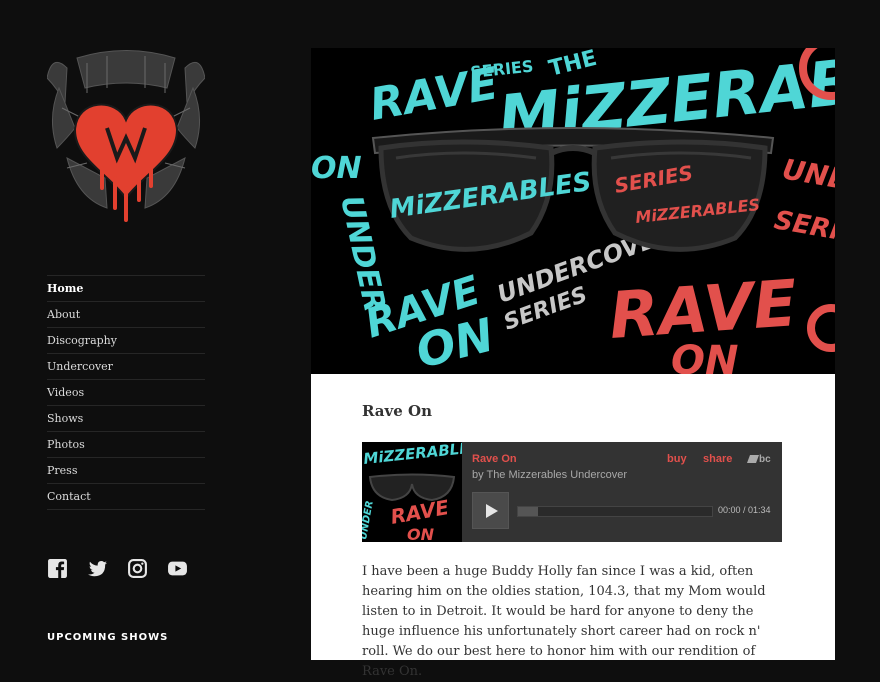  I want to click on album-art-on-text: ON, so click(421, 533).